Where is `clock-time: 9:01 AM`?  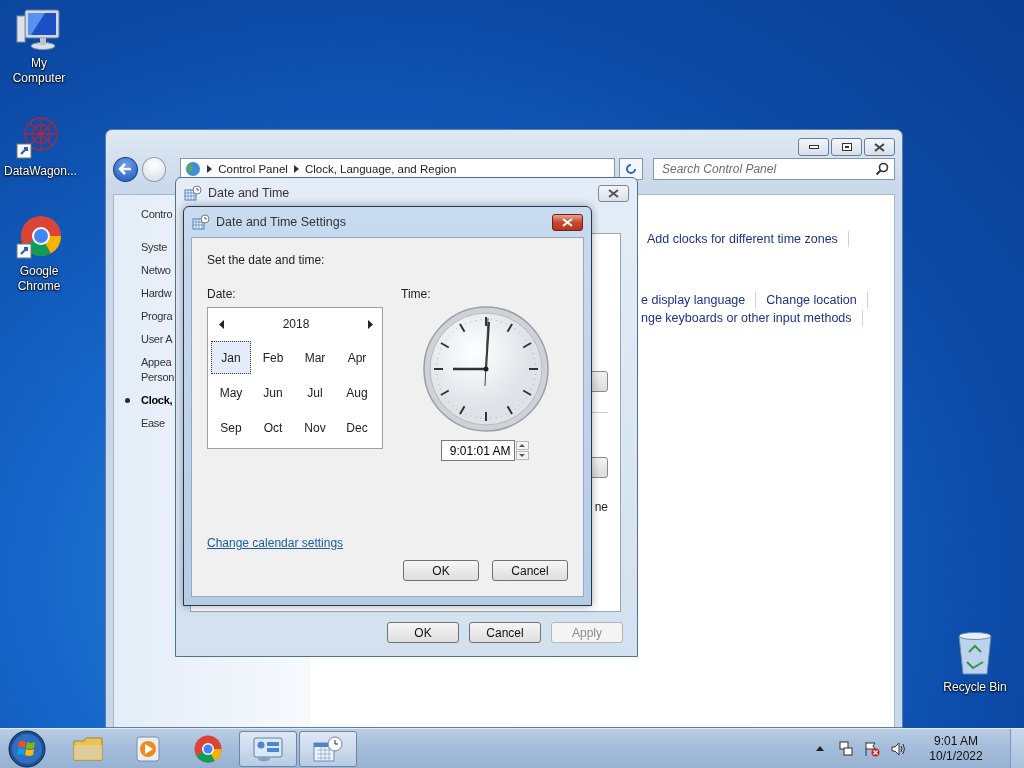 clock-time: 9:01 AM is located at coordinates (956, 741).